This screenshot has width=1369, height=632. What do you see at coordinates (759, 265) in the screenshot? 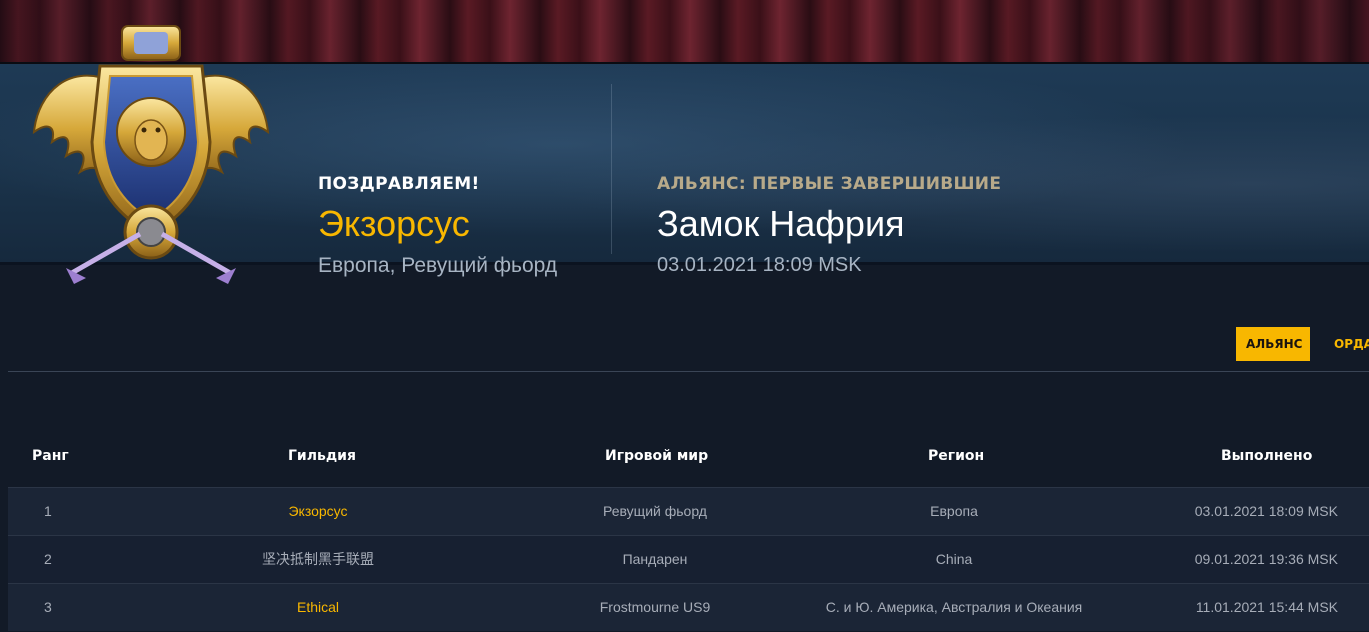
I see `raid-completed-date: 03.01.2021 18:09 MSK` at bounding box center [759, 265].